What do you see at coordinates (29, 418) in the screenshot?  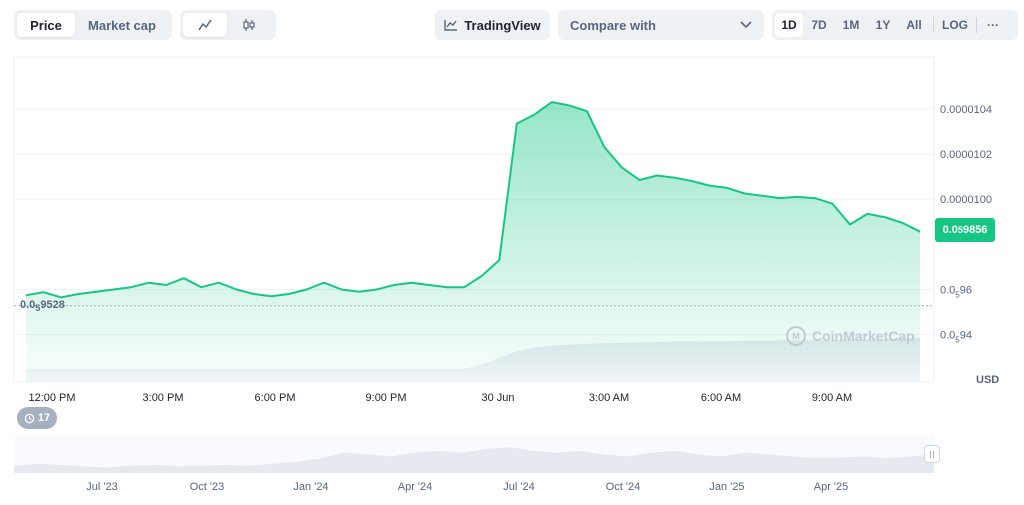 I see `history-icon` at bounding box center [29, 418].